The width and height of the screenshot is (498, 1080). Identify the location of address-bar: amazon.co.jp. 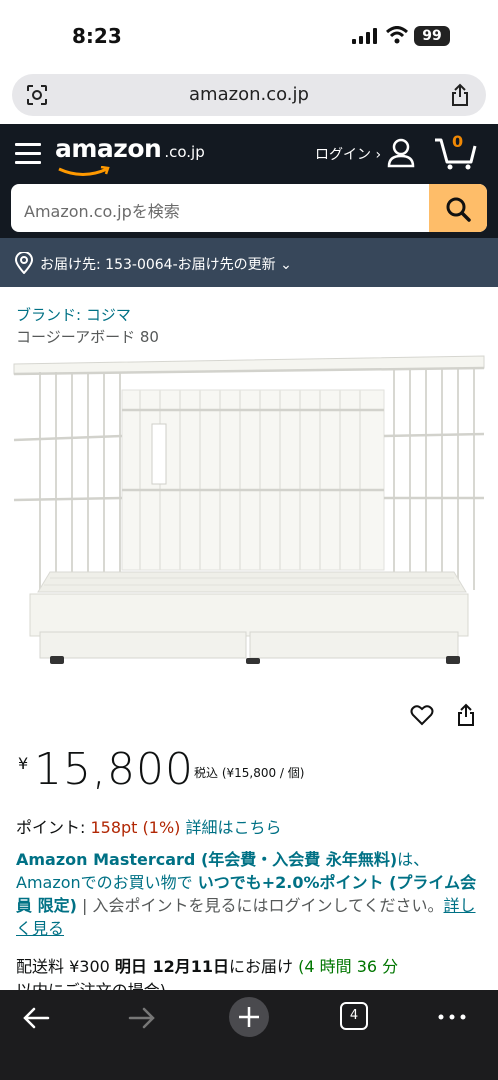
(249, 95).